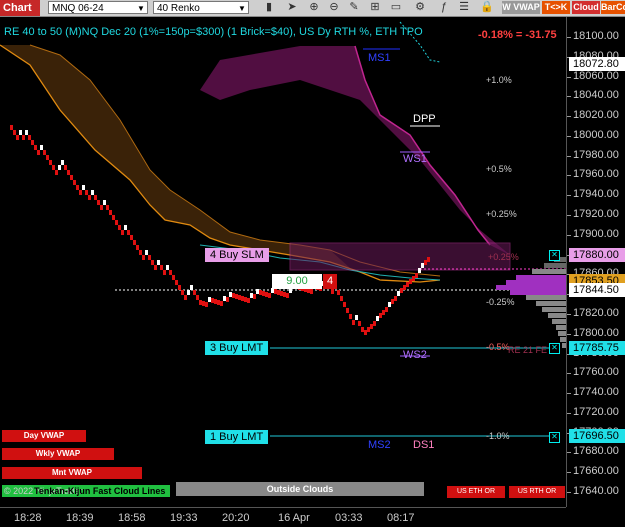 The image size is (625, 527). What do you see at coordinates (334, 7) in the screenshot?
I see `zoom-out-icon: ⊖` at bounding box center [334, 7].